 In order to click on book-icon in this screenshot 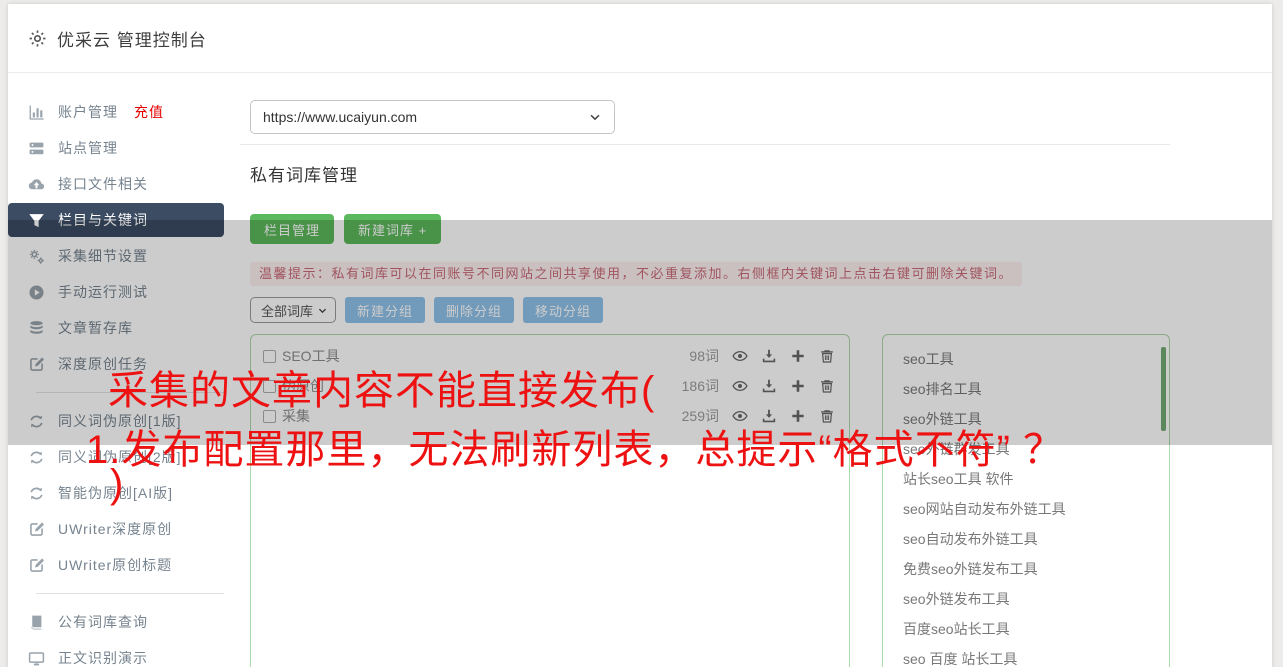, I will do `click(36, 622)`.